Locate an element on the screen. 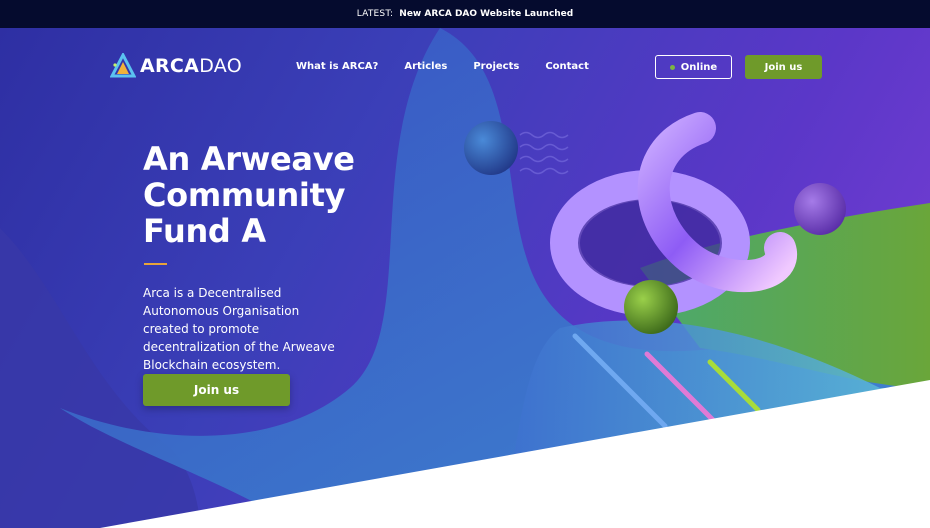  nav-contact: Contact is located at coordinates (567, 66).